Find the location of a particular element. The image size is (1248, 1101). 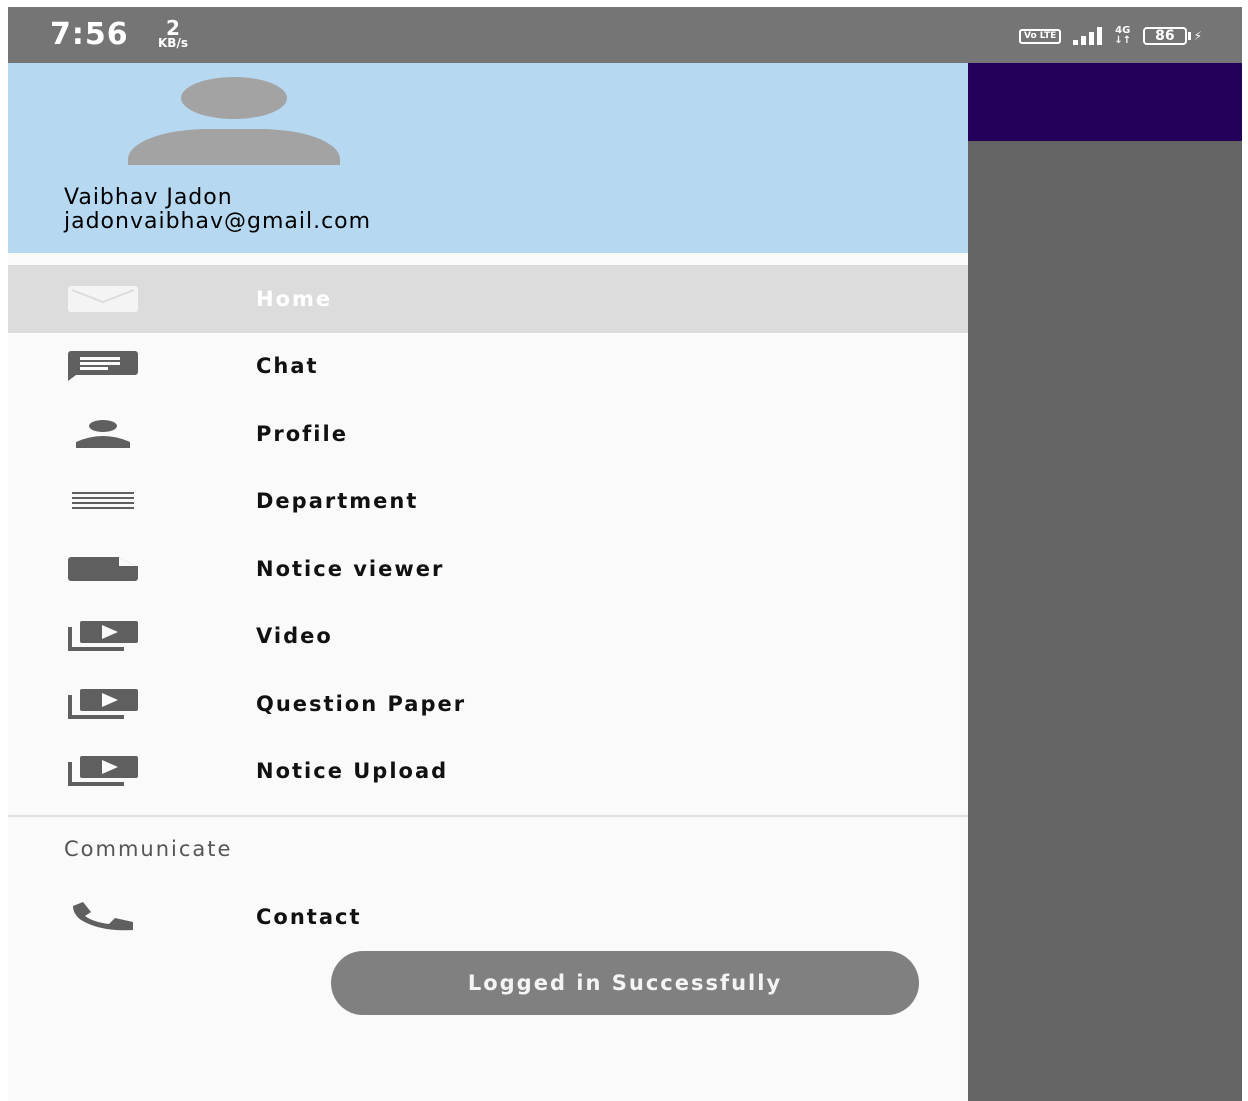

list-lines-icon is located at coordinates (103, 501).